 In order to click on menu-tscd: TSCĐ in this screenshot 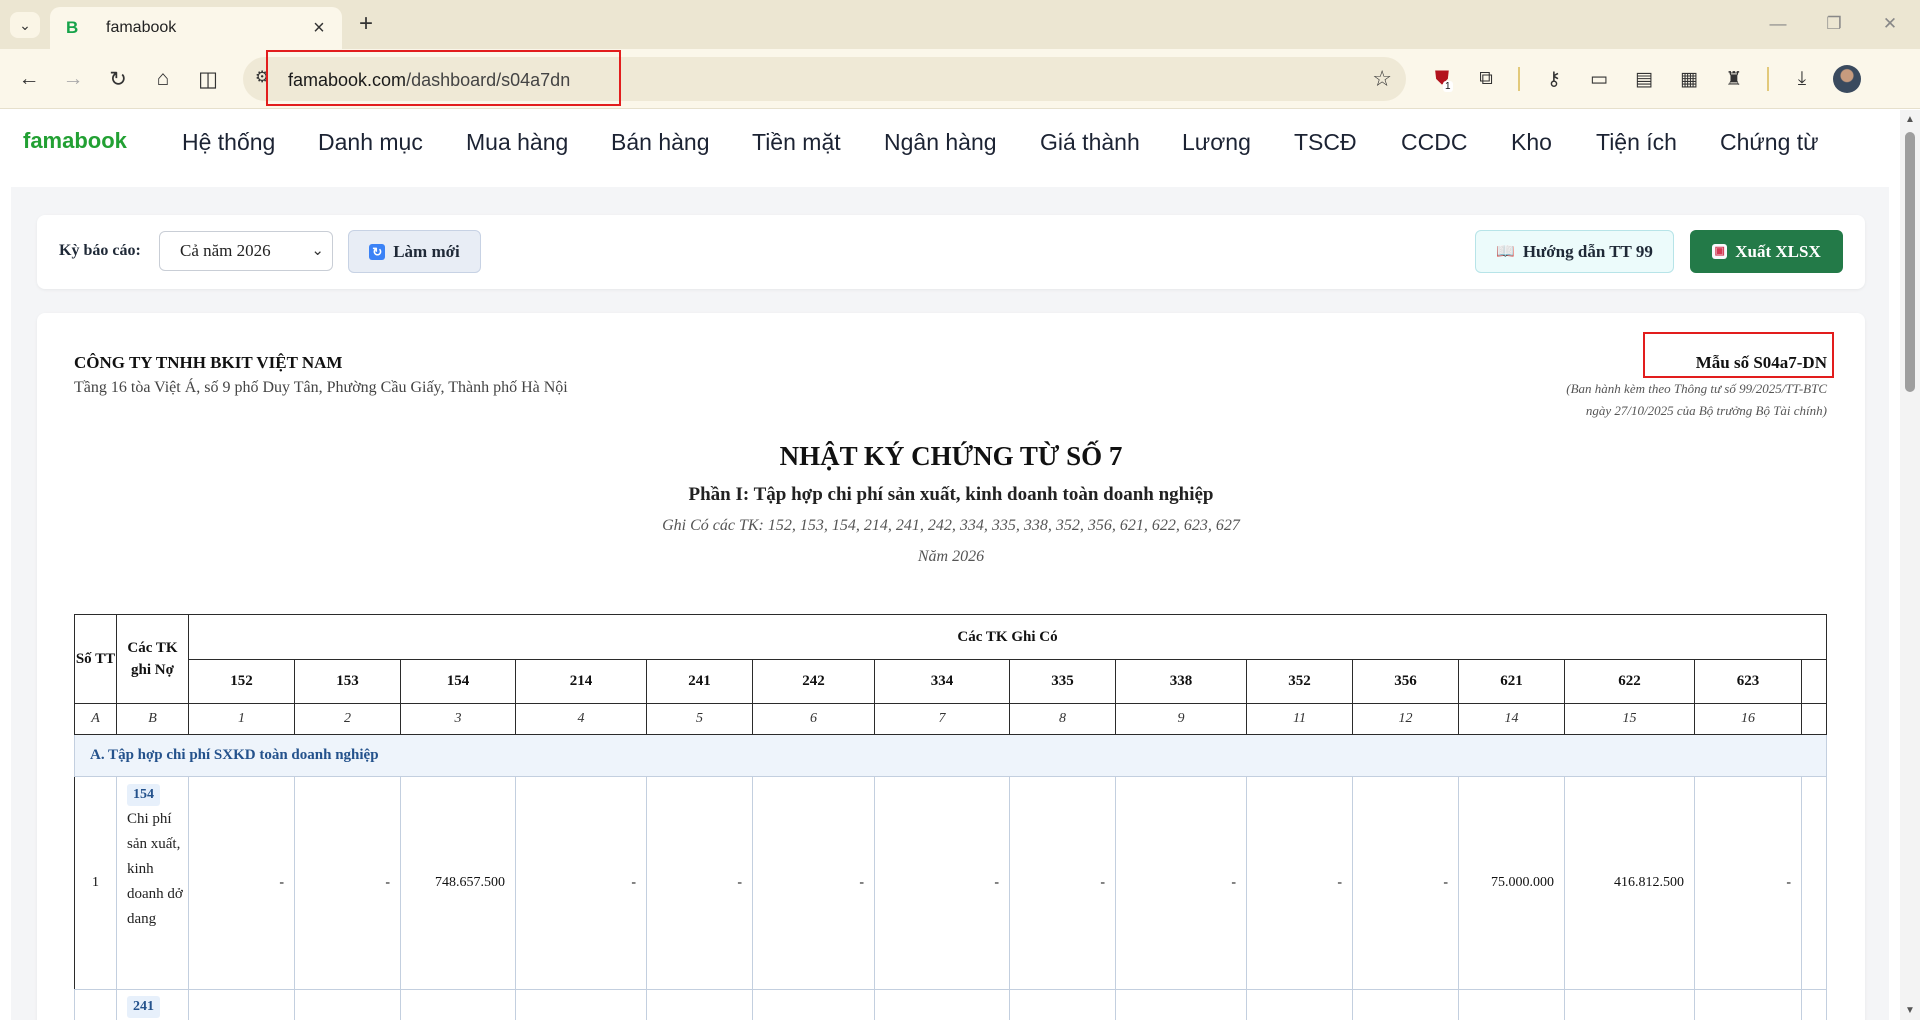, I will do `click(1325, 142)`.